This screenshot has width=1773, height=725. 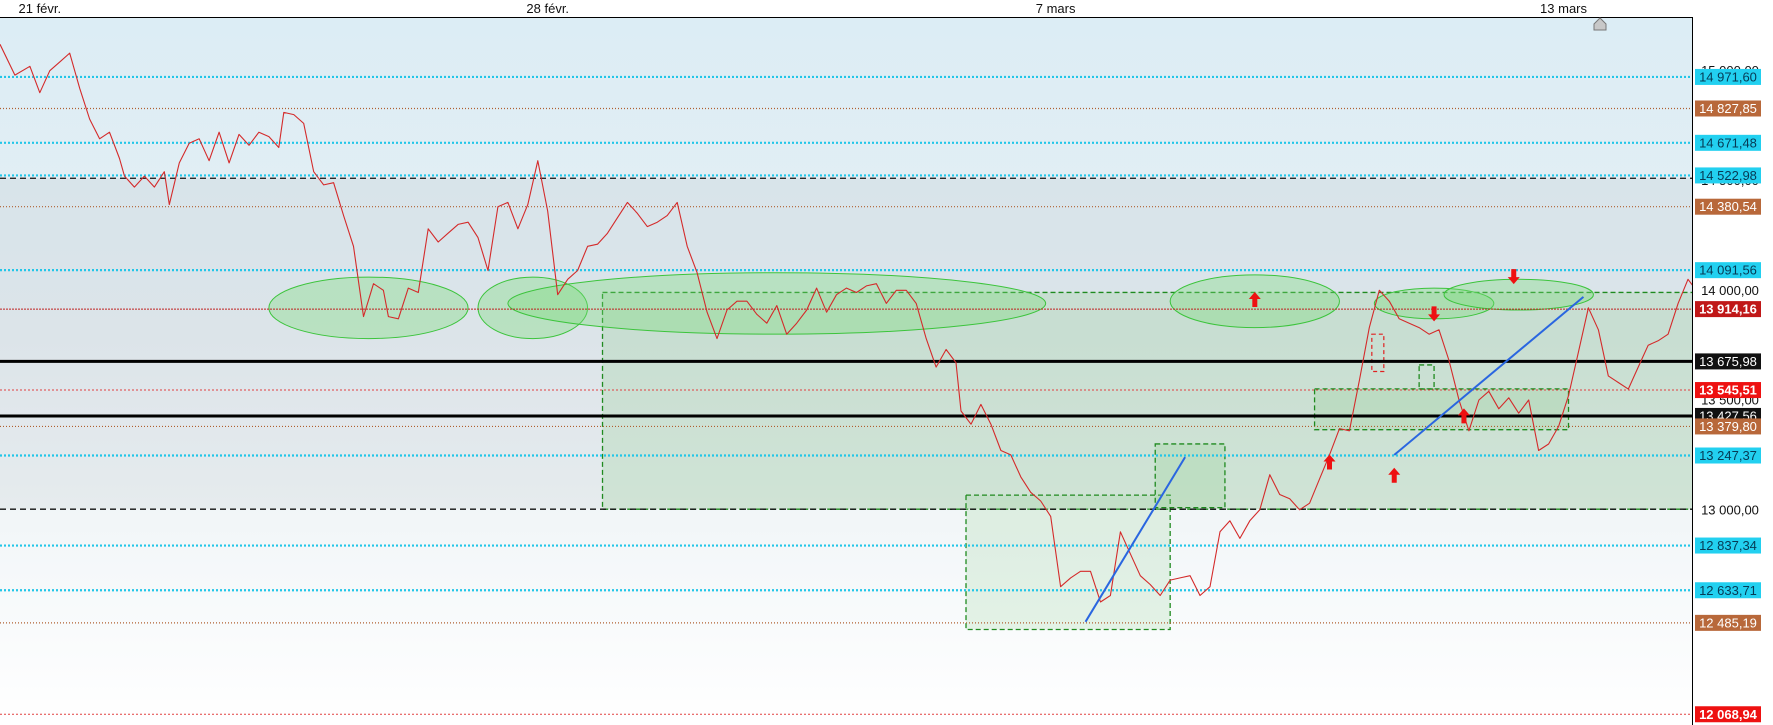 I want to click on level-label: 14 091,56, so click(x=1728, y=270).